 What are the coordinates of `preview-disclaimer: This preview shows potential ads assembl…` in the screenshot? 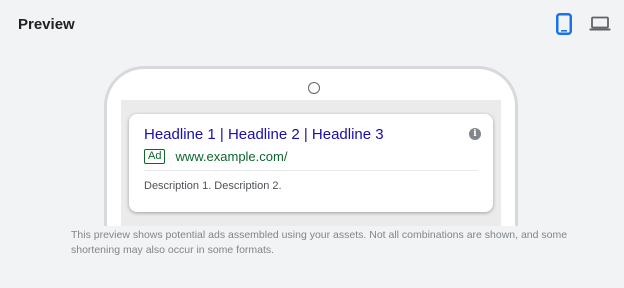 It's located at (319, 242).